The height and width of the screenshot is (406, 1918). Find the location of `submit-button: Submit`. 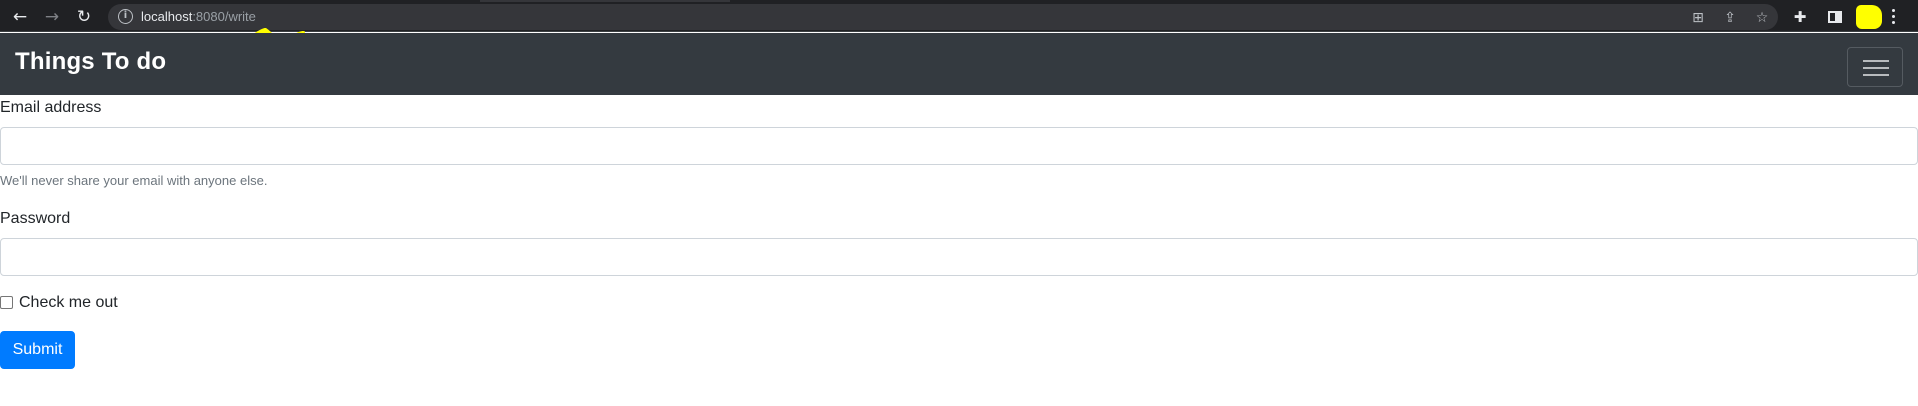

submit-button: Submit is located at coordinates (37, 350).